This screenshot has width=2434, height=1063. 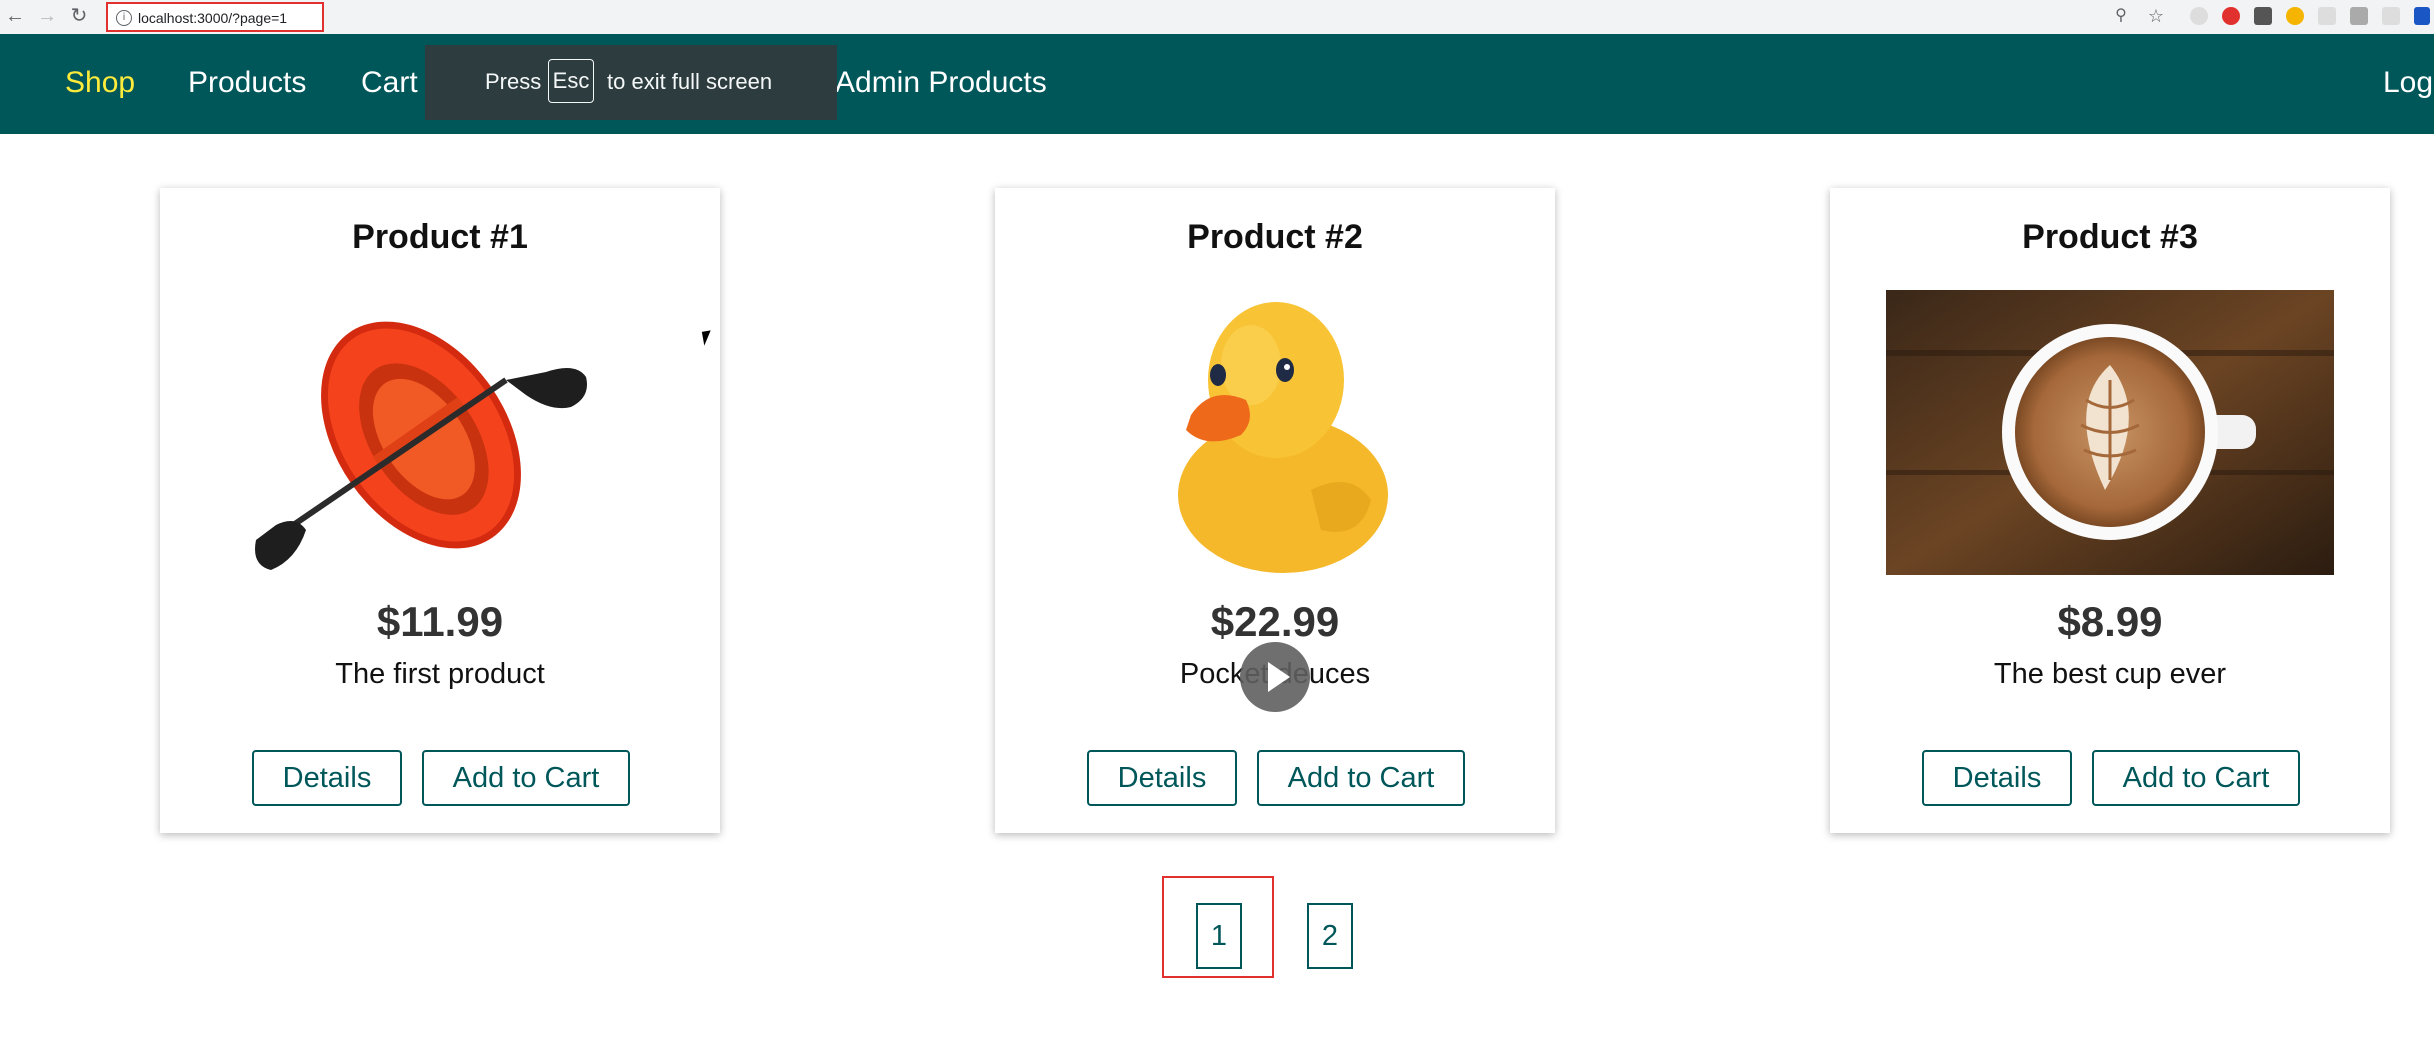 I want to click on page-link-1: 1, so click(x=1219, y=936).